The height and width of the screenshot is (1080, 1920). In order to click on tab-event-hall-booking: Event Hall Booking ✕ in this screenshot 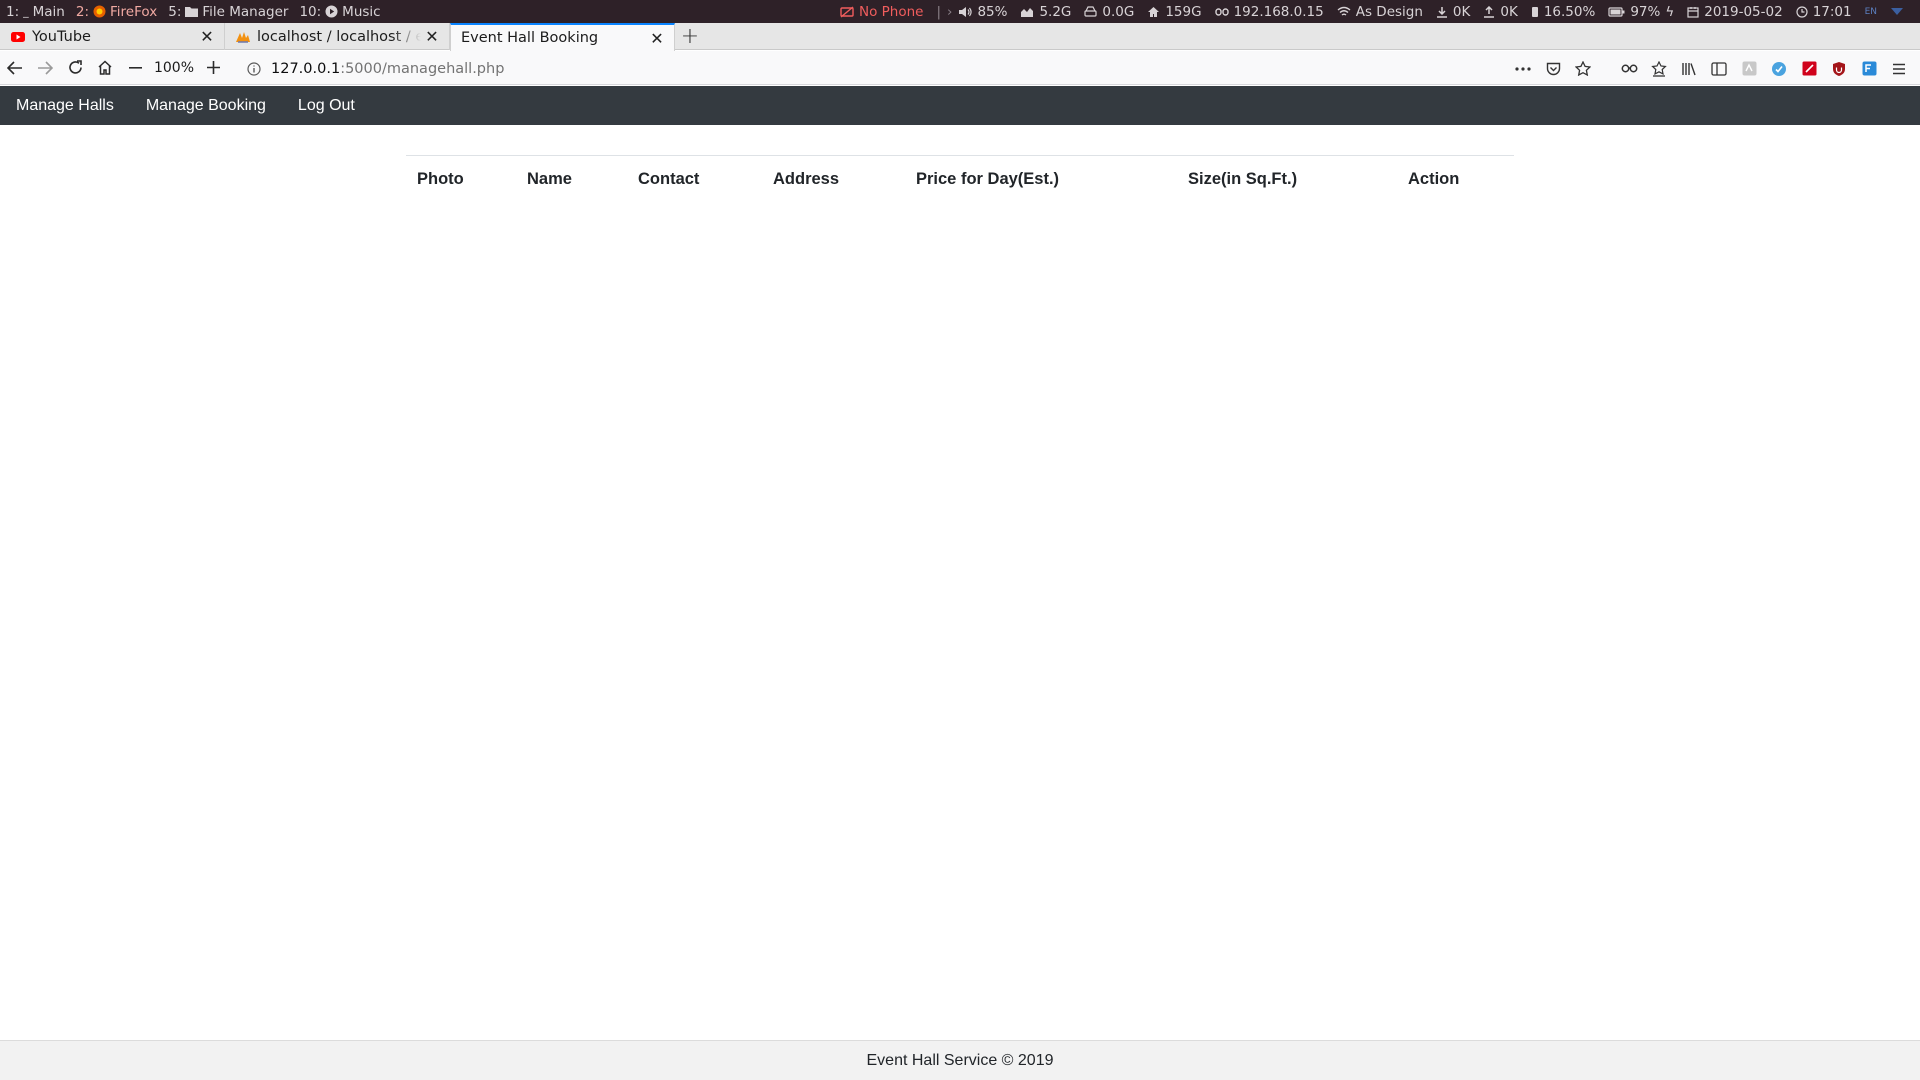, I will do `click(562, 37)`.